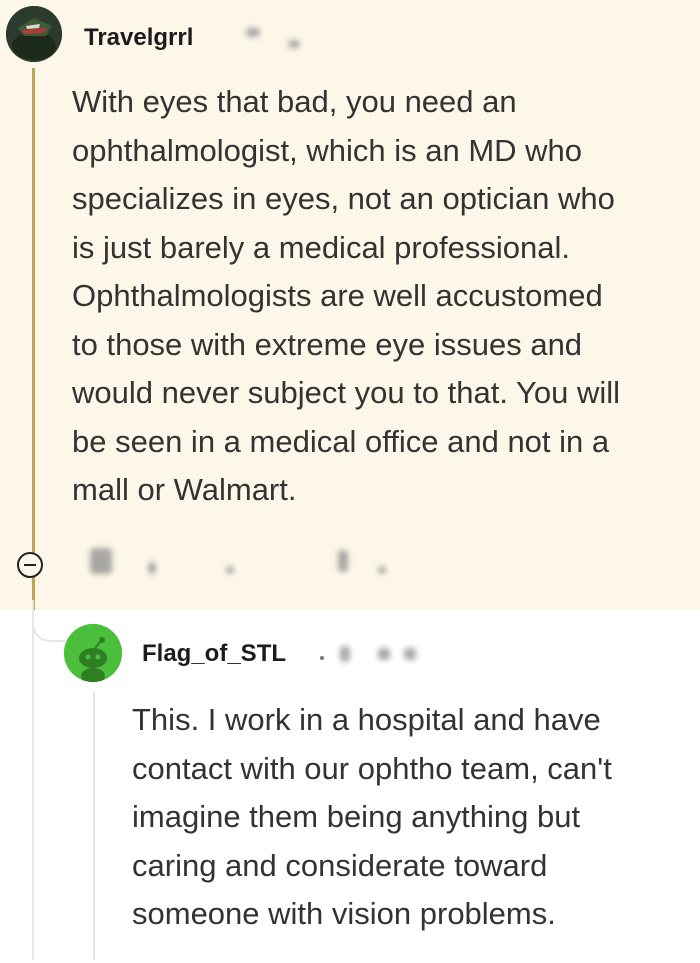 The height and width of the screenshot is (963, 700). Describe the element at coordinates (366, 719) in the screenshot. I see `comment-line: This. I work in a hospital and have` at that location.